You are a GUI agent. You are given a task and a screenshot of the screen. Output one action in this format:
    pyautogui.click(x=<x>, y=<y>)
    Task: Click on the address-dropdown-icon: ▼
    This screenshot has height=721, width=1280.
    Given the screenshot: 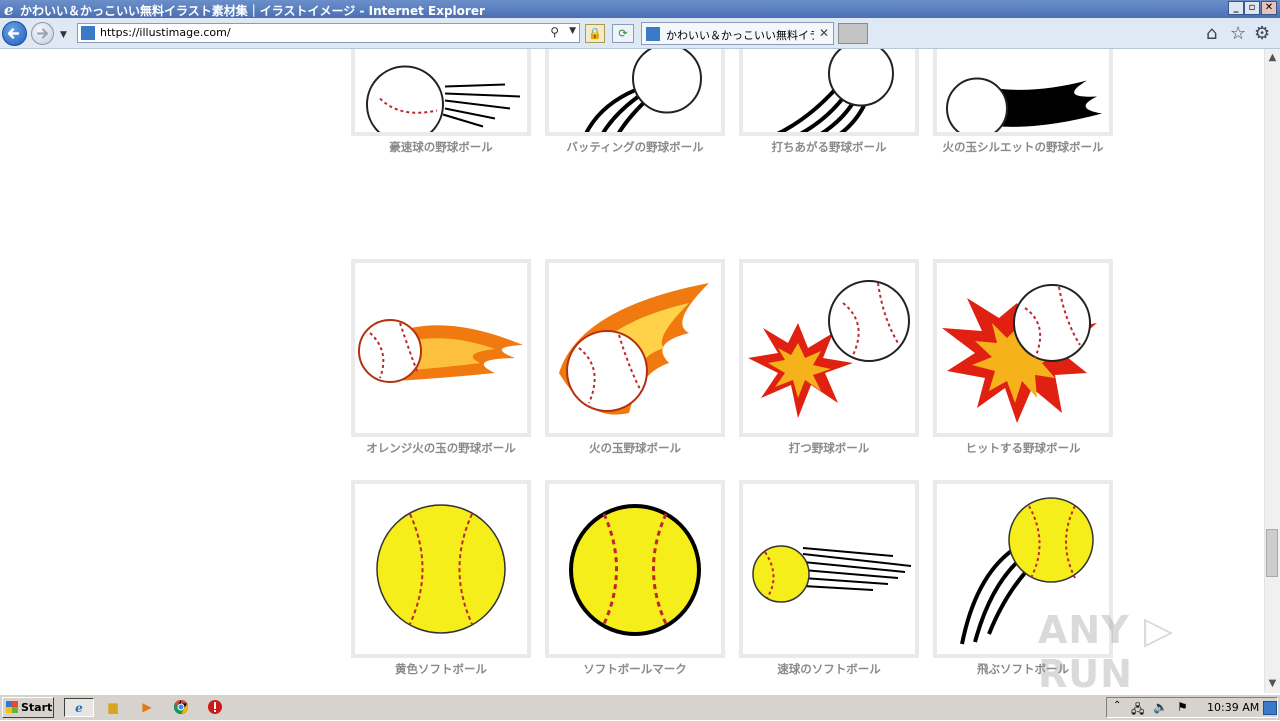 What is the action you would take?
    pyautogui.click(x=572, y=31)
    